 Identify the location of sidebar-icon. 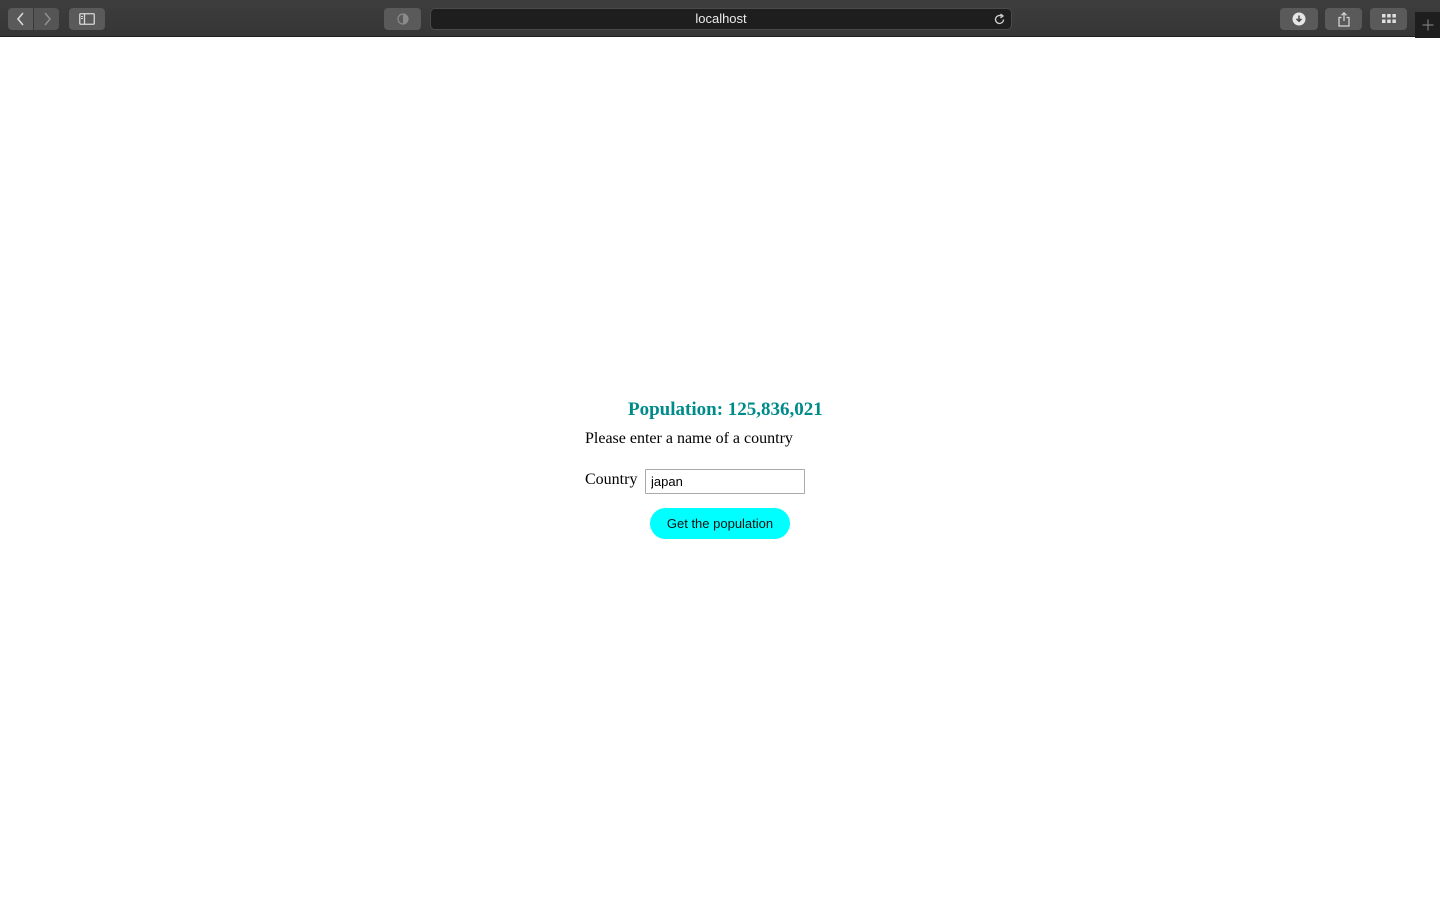
(87, 19).